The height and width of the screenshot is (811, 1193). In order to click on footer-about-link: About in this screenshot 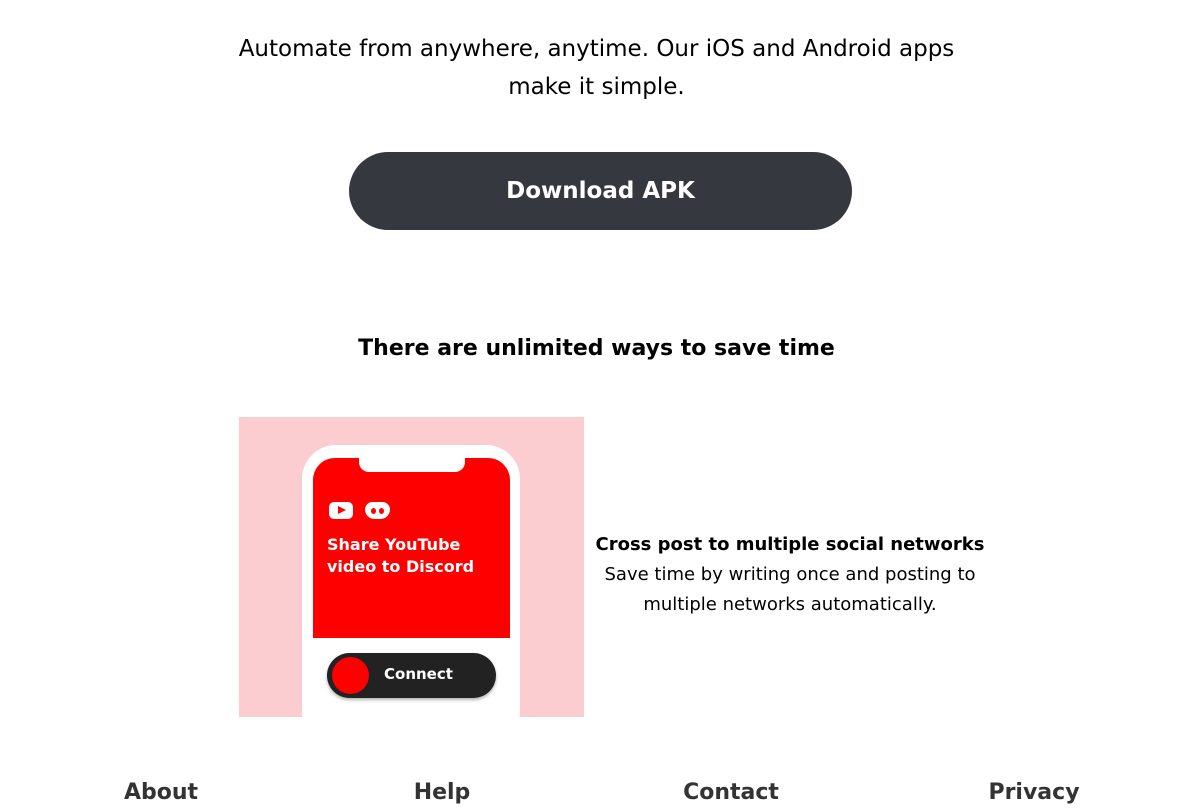, I will do `click(161, 792)`.